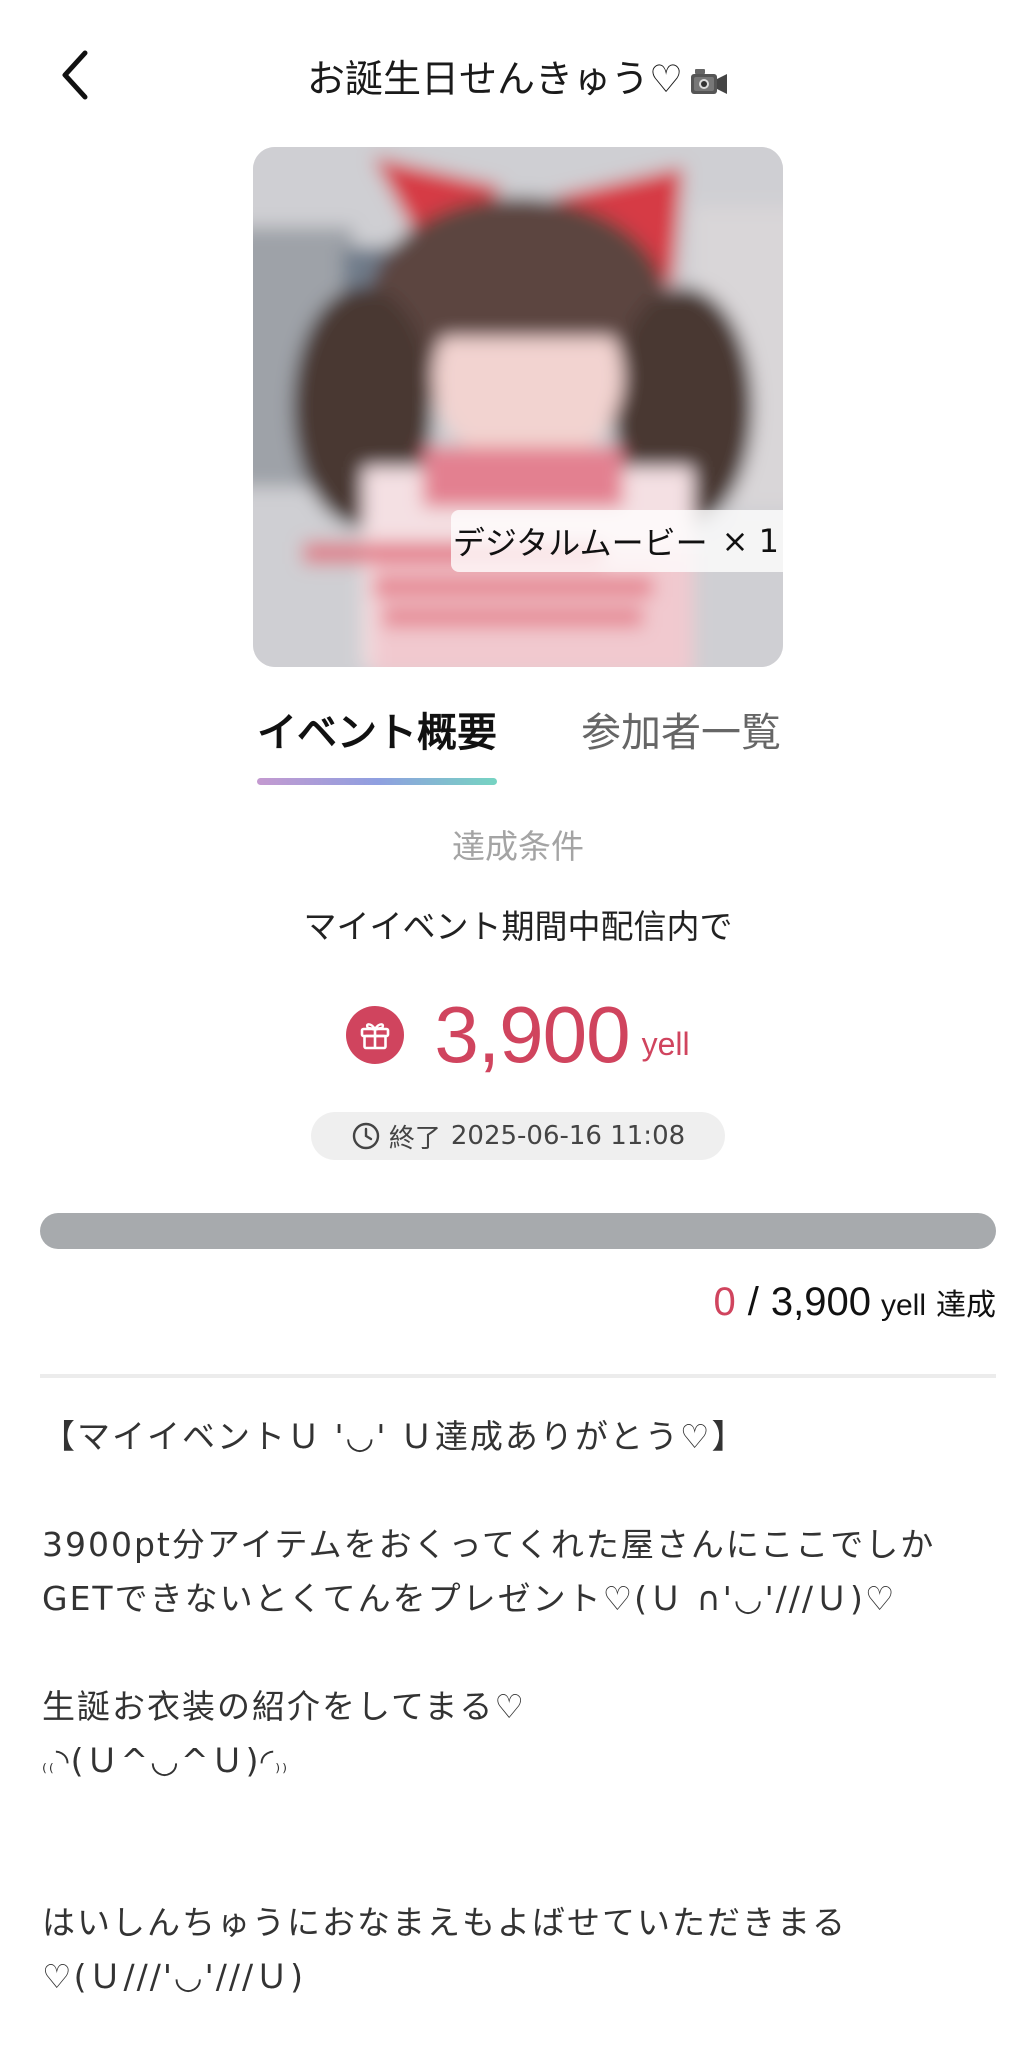 The image size is (1036, 2048). I want to click on goal-value: 3,900, so click(532, 1034).